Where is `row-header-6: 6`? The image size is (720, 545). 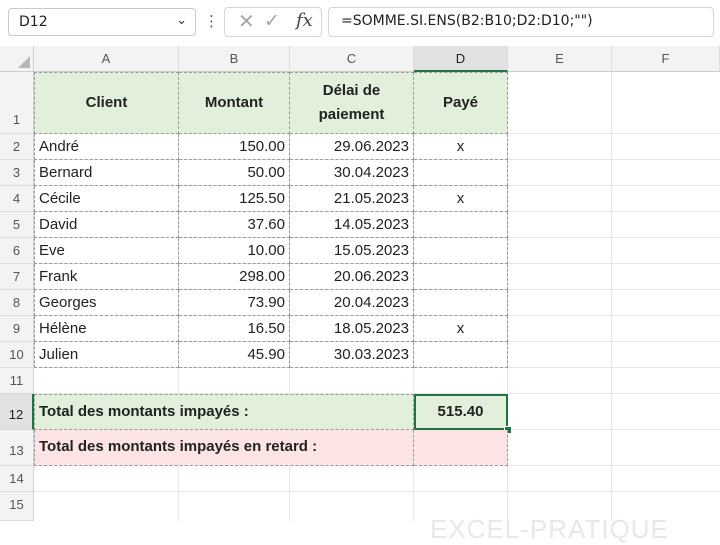 row-header-6: 6 is located at coordinates (17, 251).